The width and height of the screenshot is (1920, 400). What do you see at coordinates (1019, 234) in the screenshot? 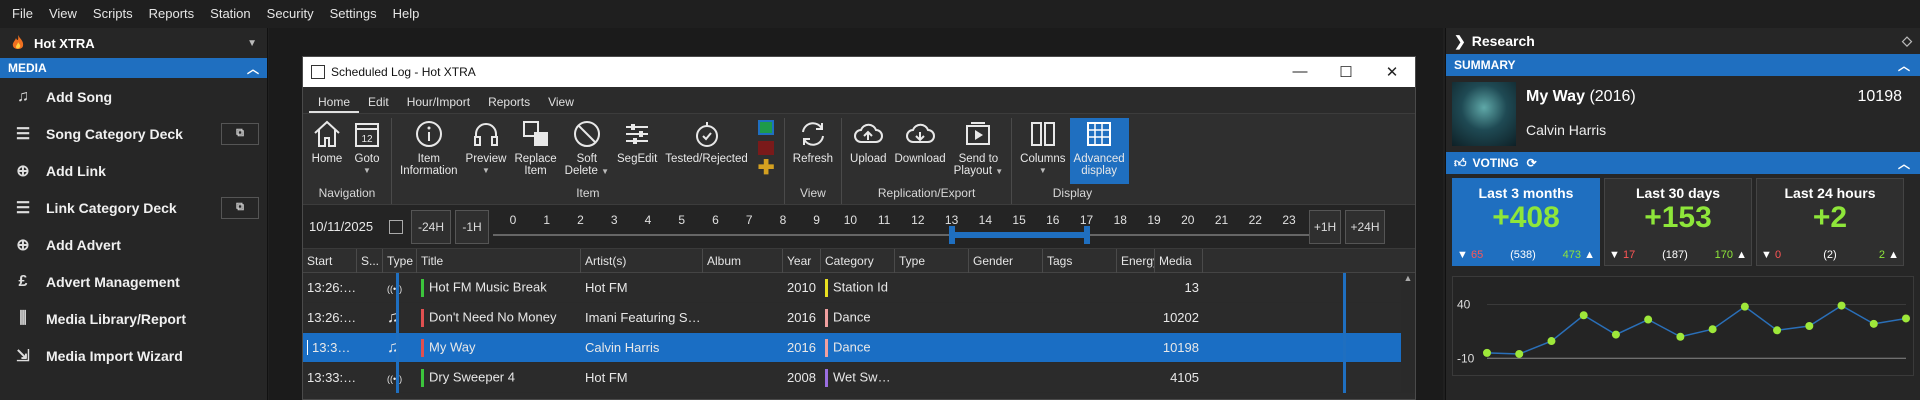
I see `hour-range-selection` at bounding box center [1019, 234].